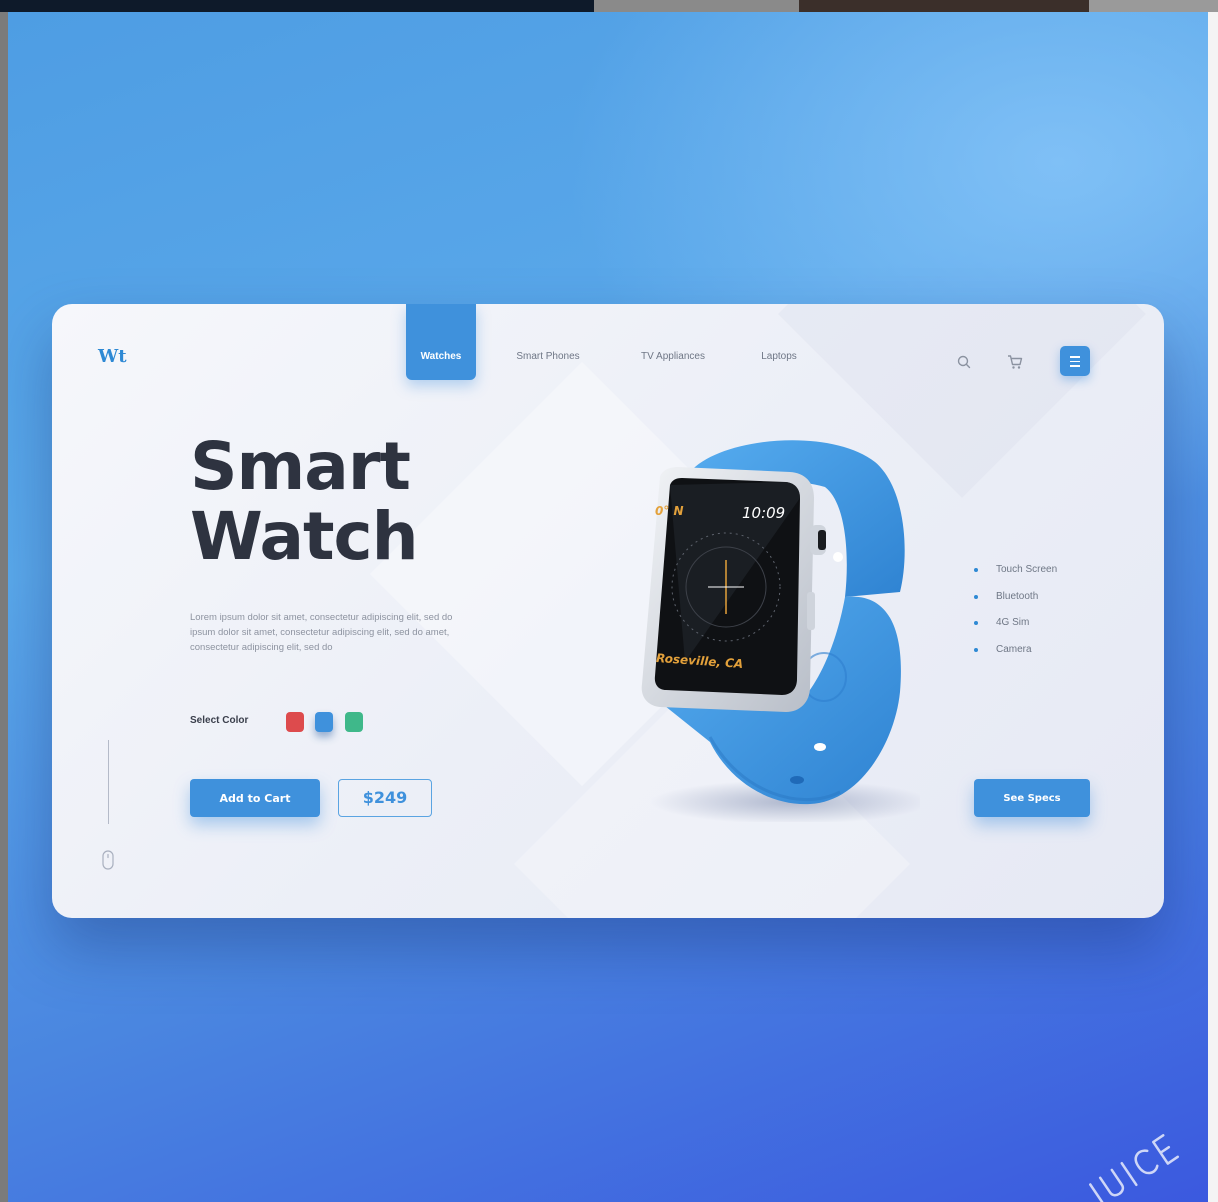 This screenshot has width=1218, height=1202. I want to click on feature-item: 4G Sim, so click(1015, 628).